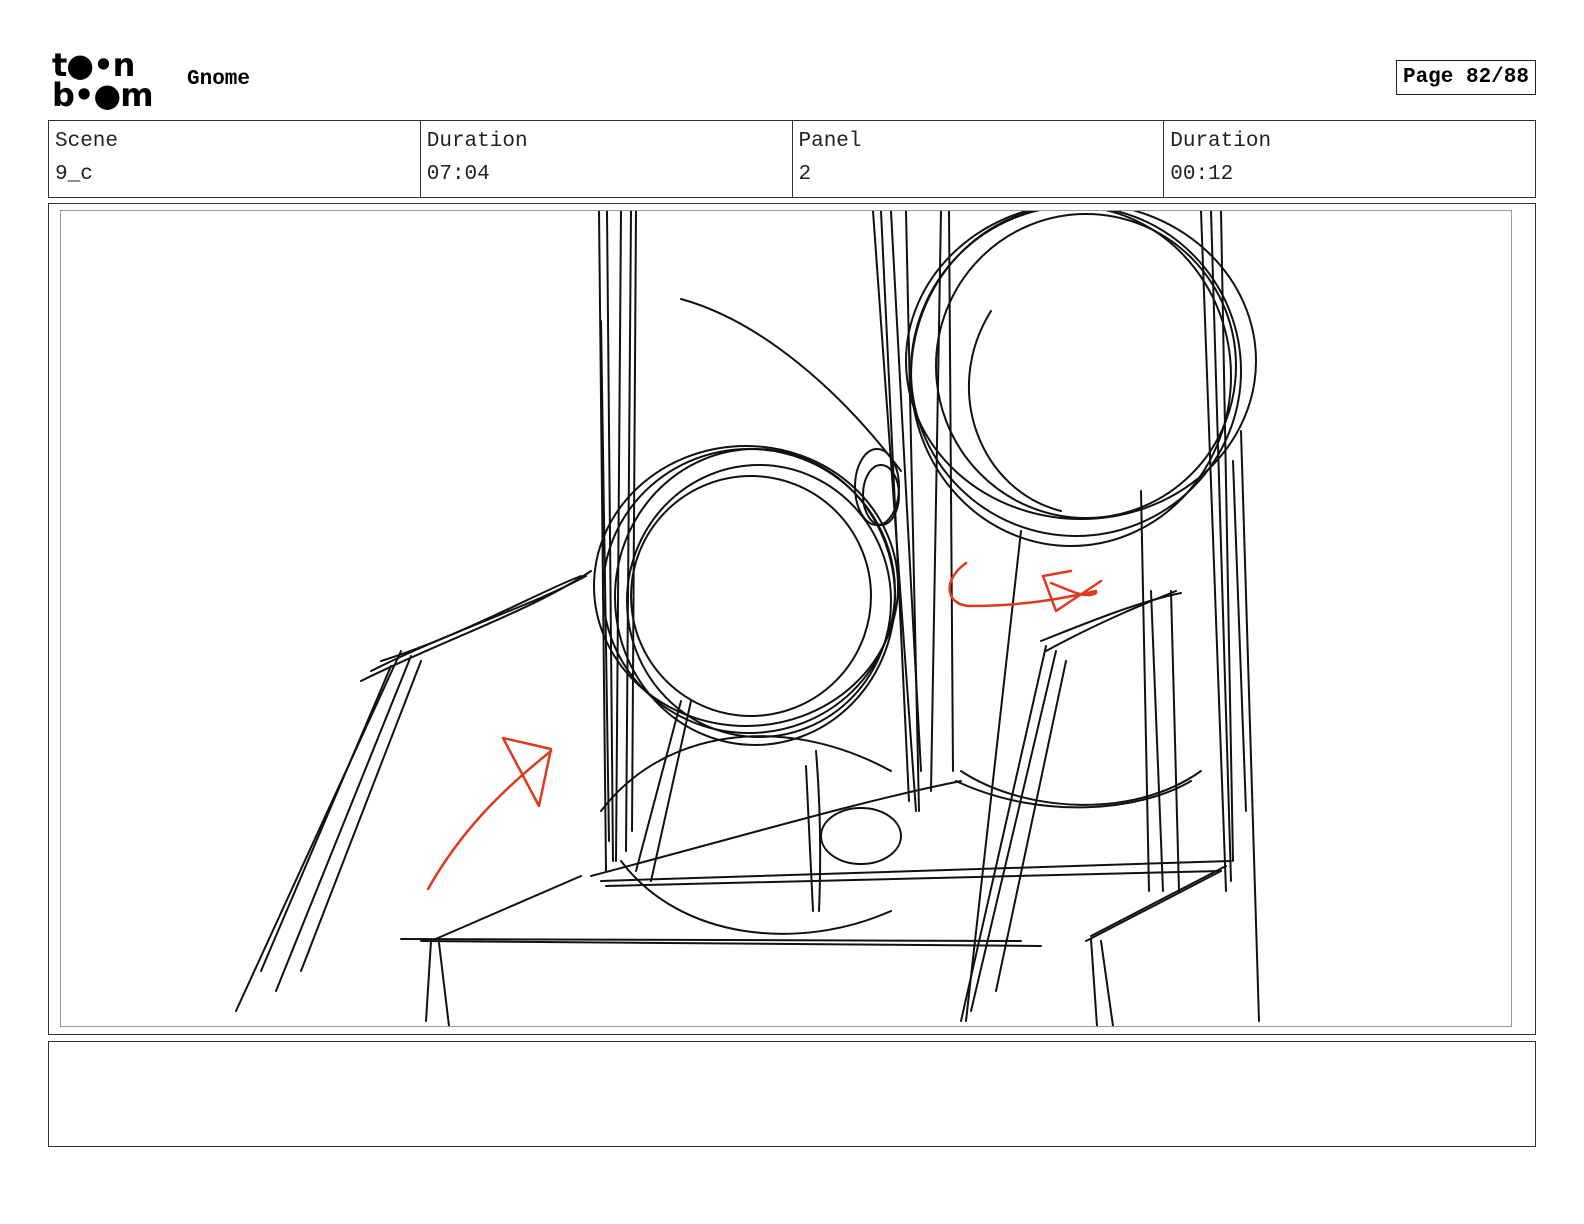  What do you see at coordinates (792, 1094) in the screenshot?
I see `panel-notes-box` at bounding box center [792, 1094].